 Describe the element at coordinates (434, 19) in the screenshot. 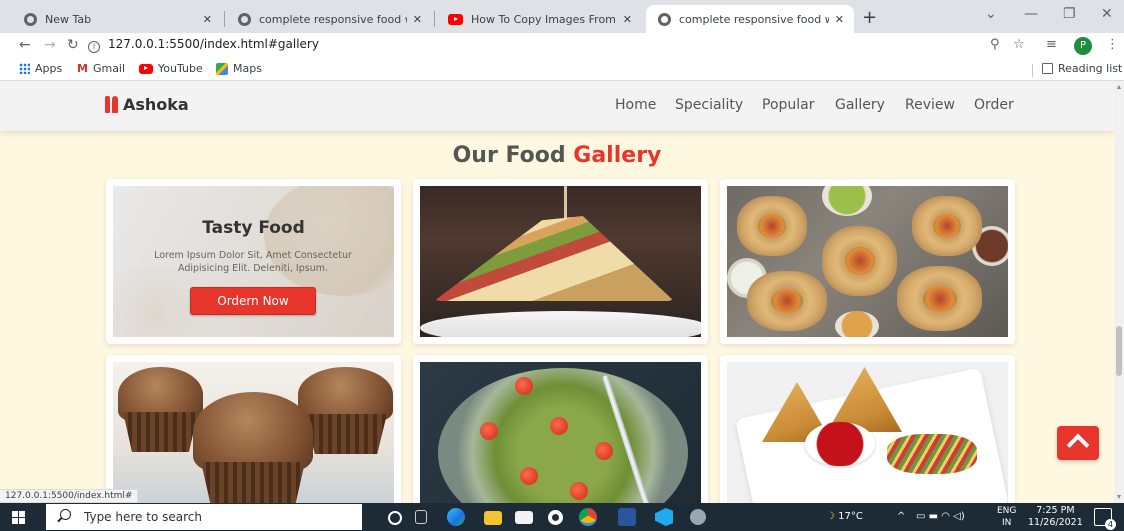

I see `tab-separator` at that location.